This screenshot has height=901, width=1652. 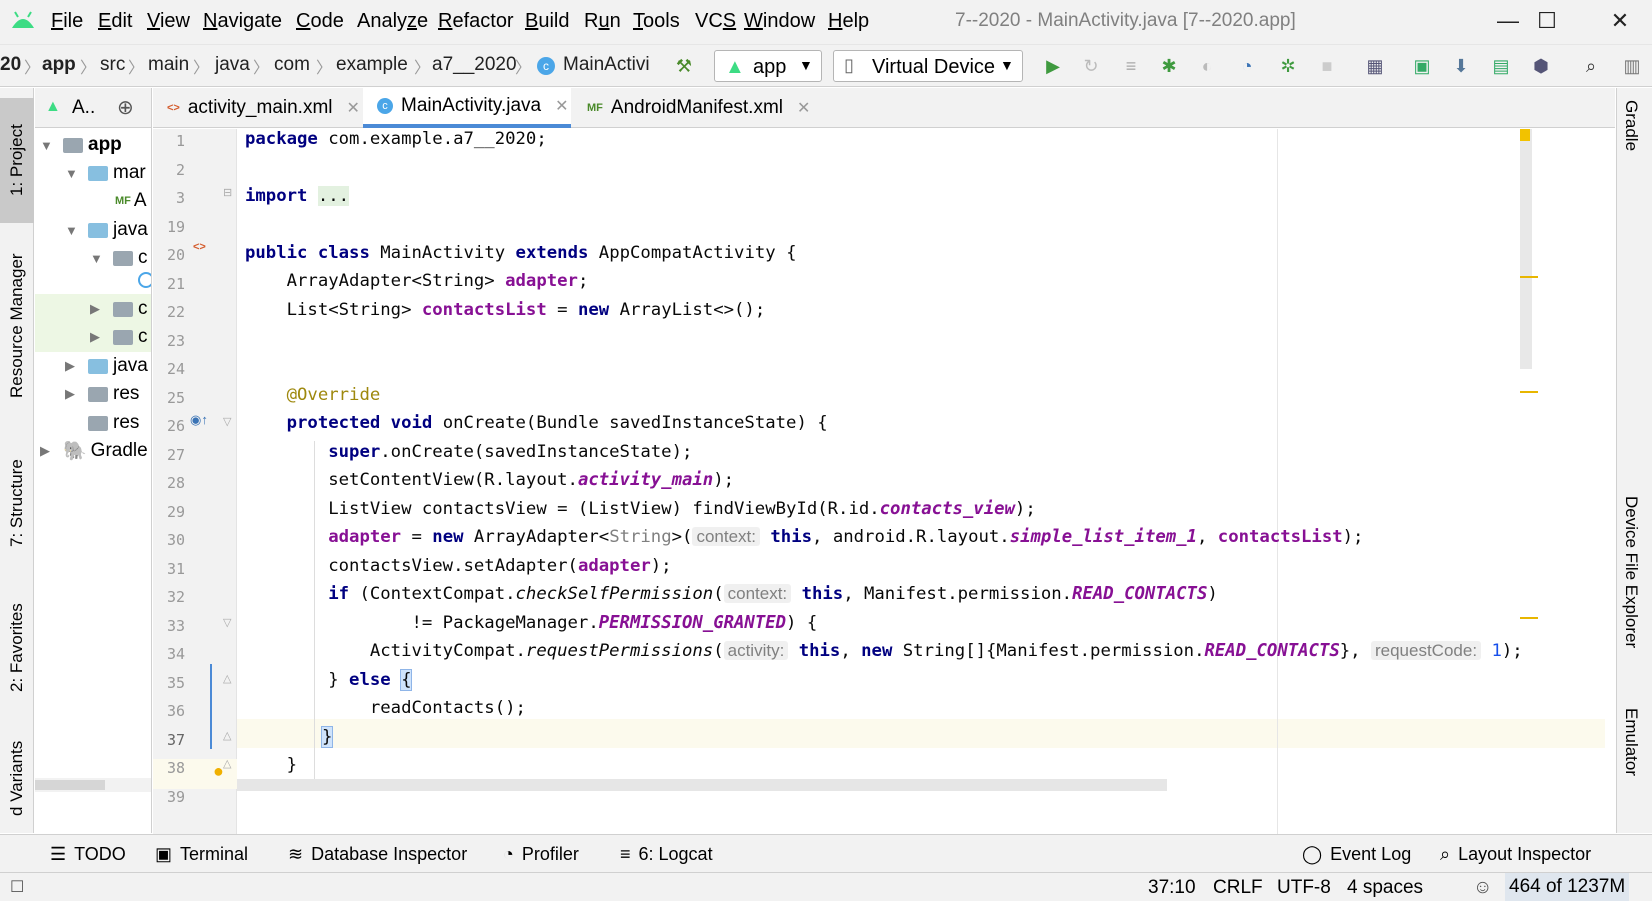 What do you see at coordinates (1631, 583) in the screenshot?
I see `tab-device-file-explorer: Device File Explorer` at bounding box center [1631, 583].